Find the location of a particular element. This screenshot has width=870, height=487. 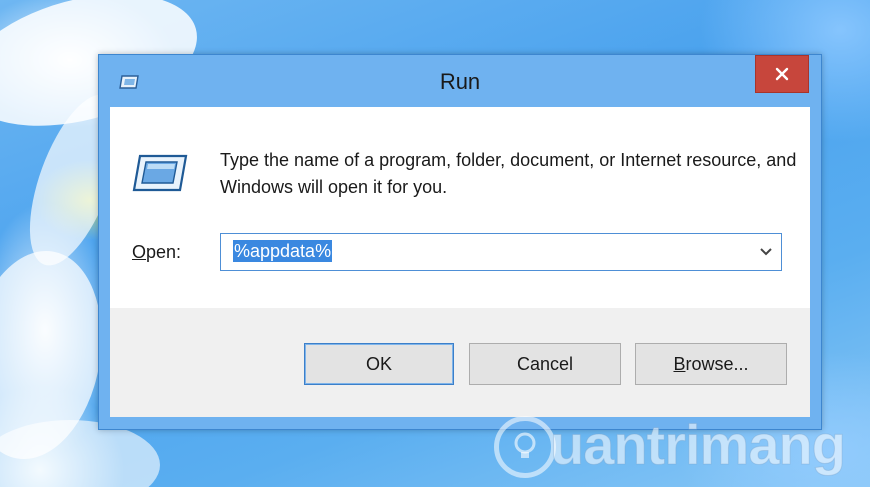

ok-button: OK is located at coordinates (379, 364).